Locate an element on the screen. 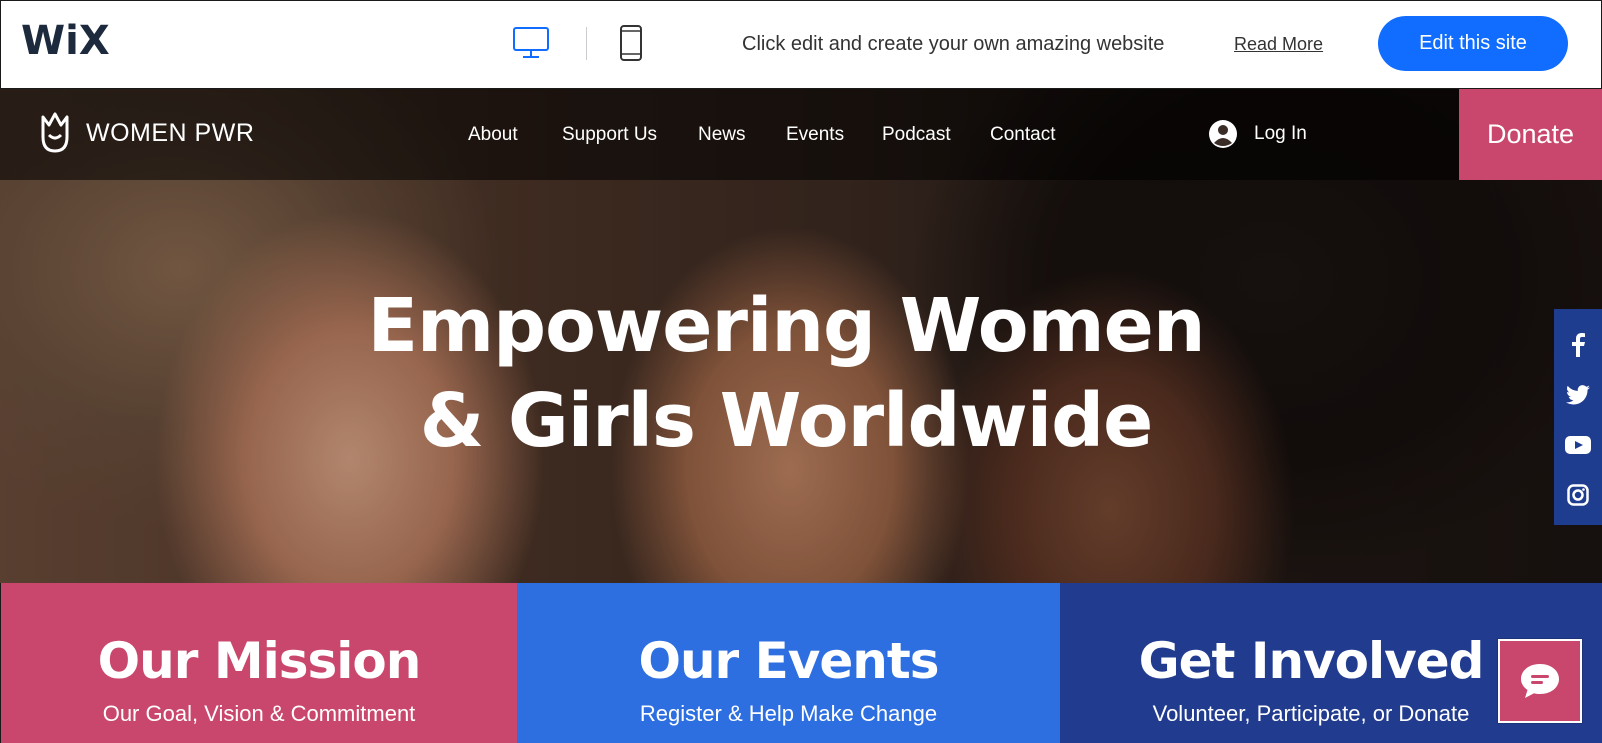  nav-contact: Contact is located at coordinates (1022, 135).